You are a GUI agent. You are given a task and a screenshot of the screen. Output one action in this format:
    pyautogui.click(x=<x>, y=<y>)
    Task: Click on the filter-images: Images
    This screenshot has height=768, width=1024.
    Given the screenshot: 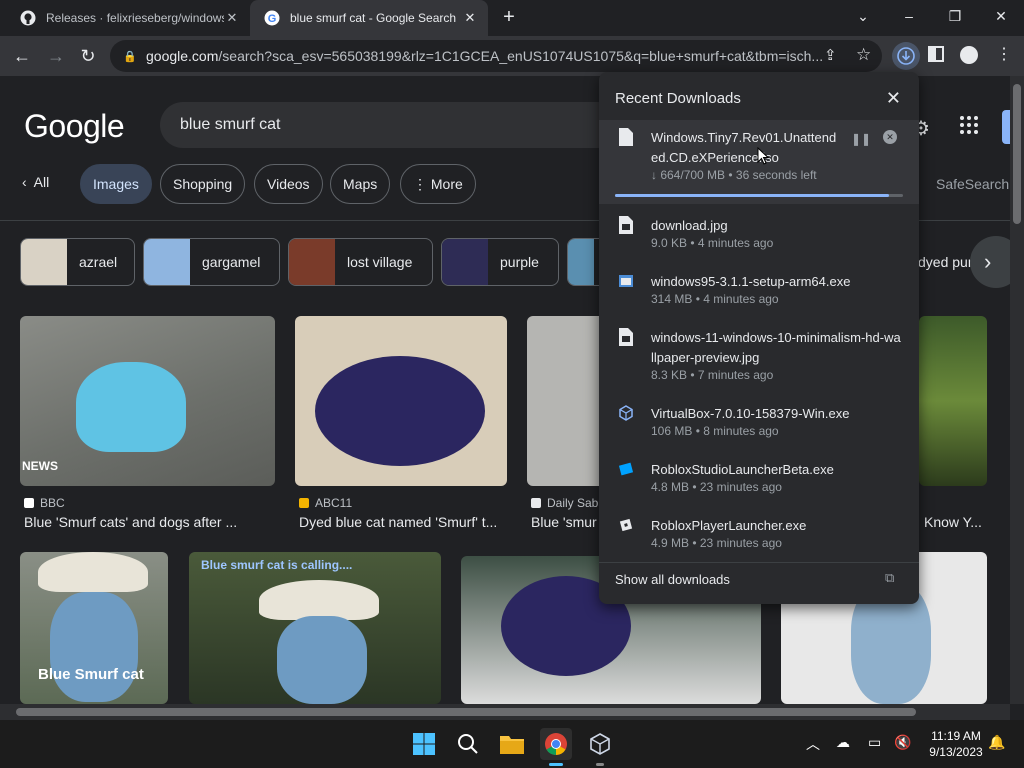 What is the action you would take?
    pyautogui.click(x=116, y=184)
    